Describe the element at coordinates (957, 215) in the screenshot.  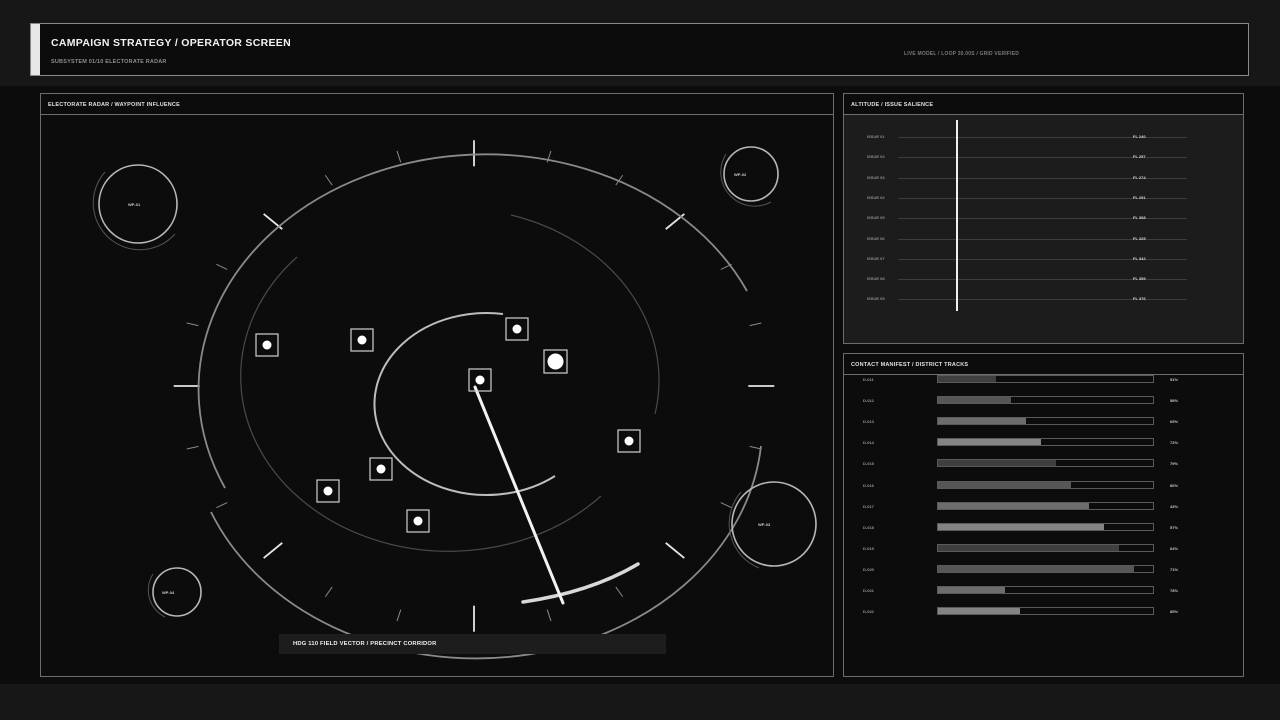
I see `salience-marker` at that location.